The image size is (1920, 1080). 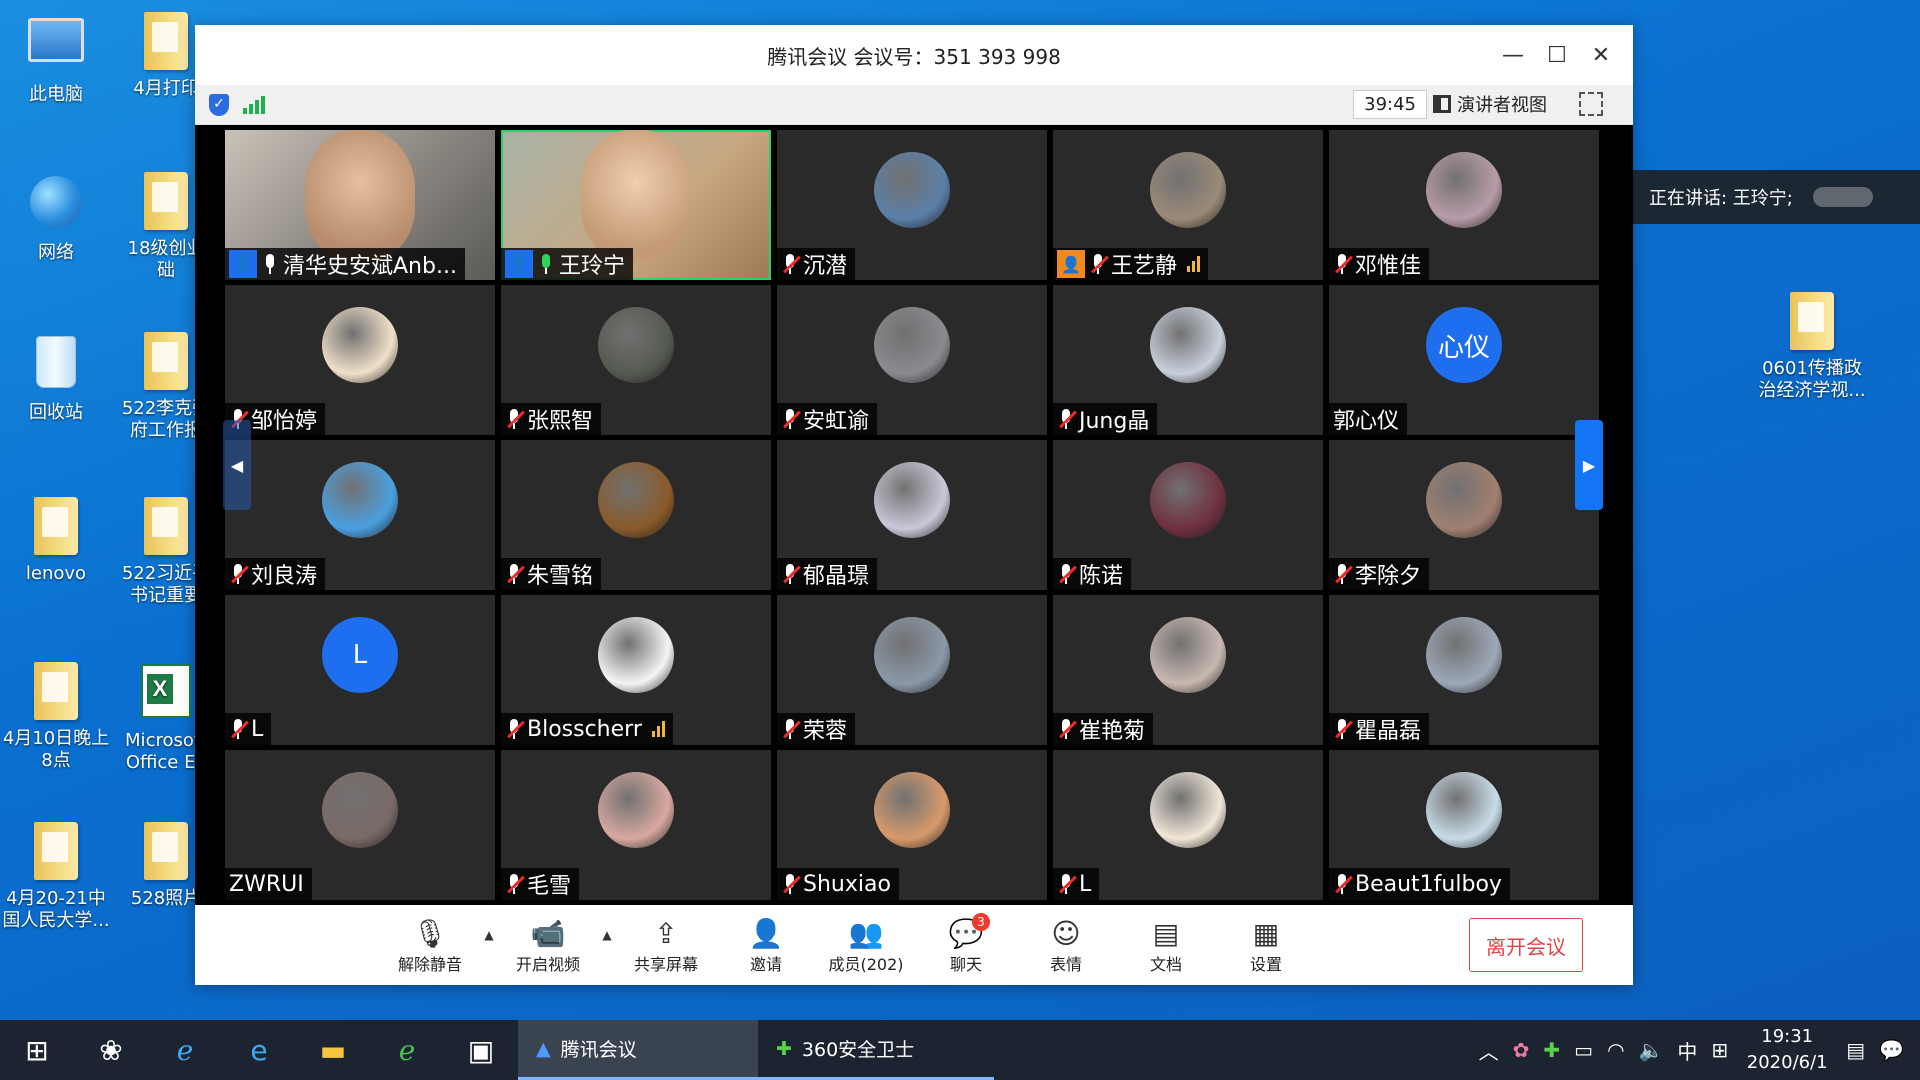 I want to click on ime-keyboard-icon: ⊞, so click(x=1719, y=1050).